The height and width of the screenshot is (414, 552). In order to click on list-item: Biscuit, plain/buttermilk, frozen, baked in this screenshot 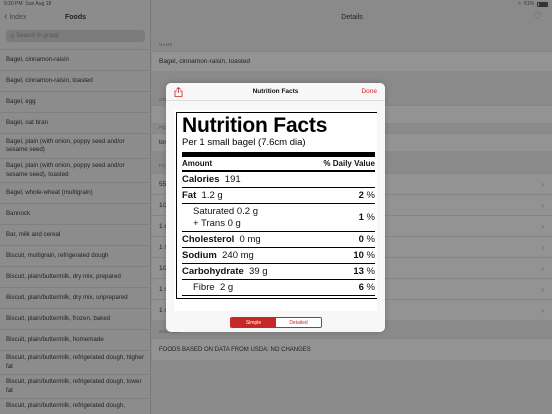, I will do `click(75, 318)`.